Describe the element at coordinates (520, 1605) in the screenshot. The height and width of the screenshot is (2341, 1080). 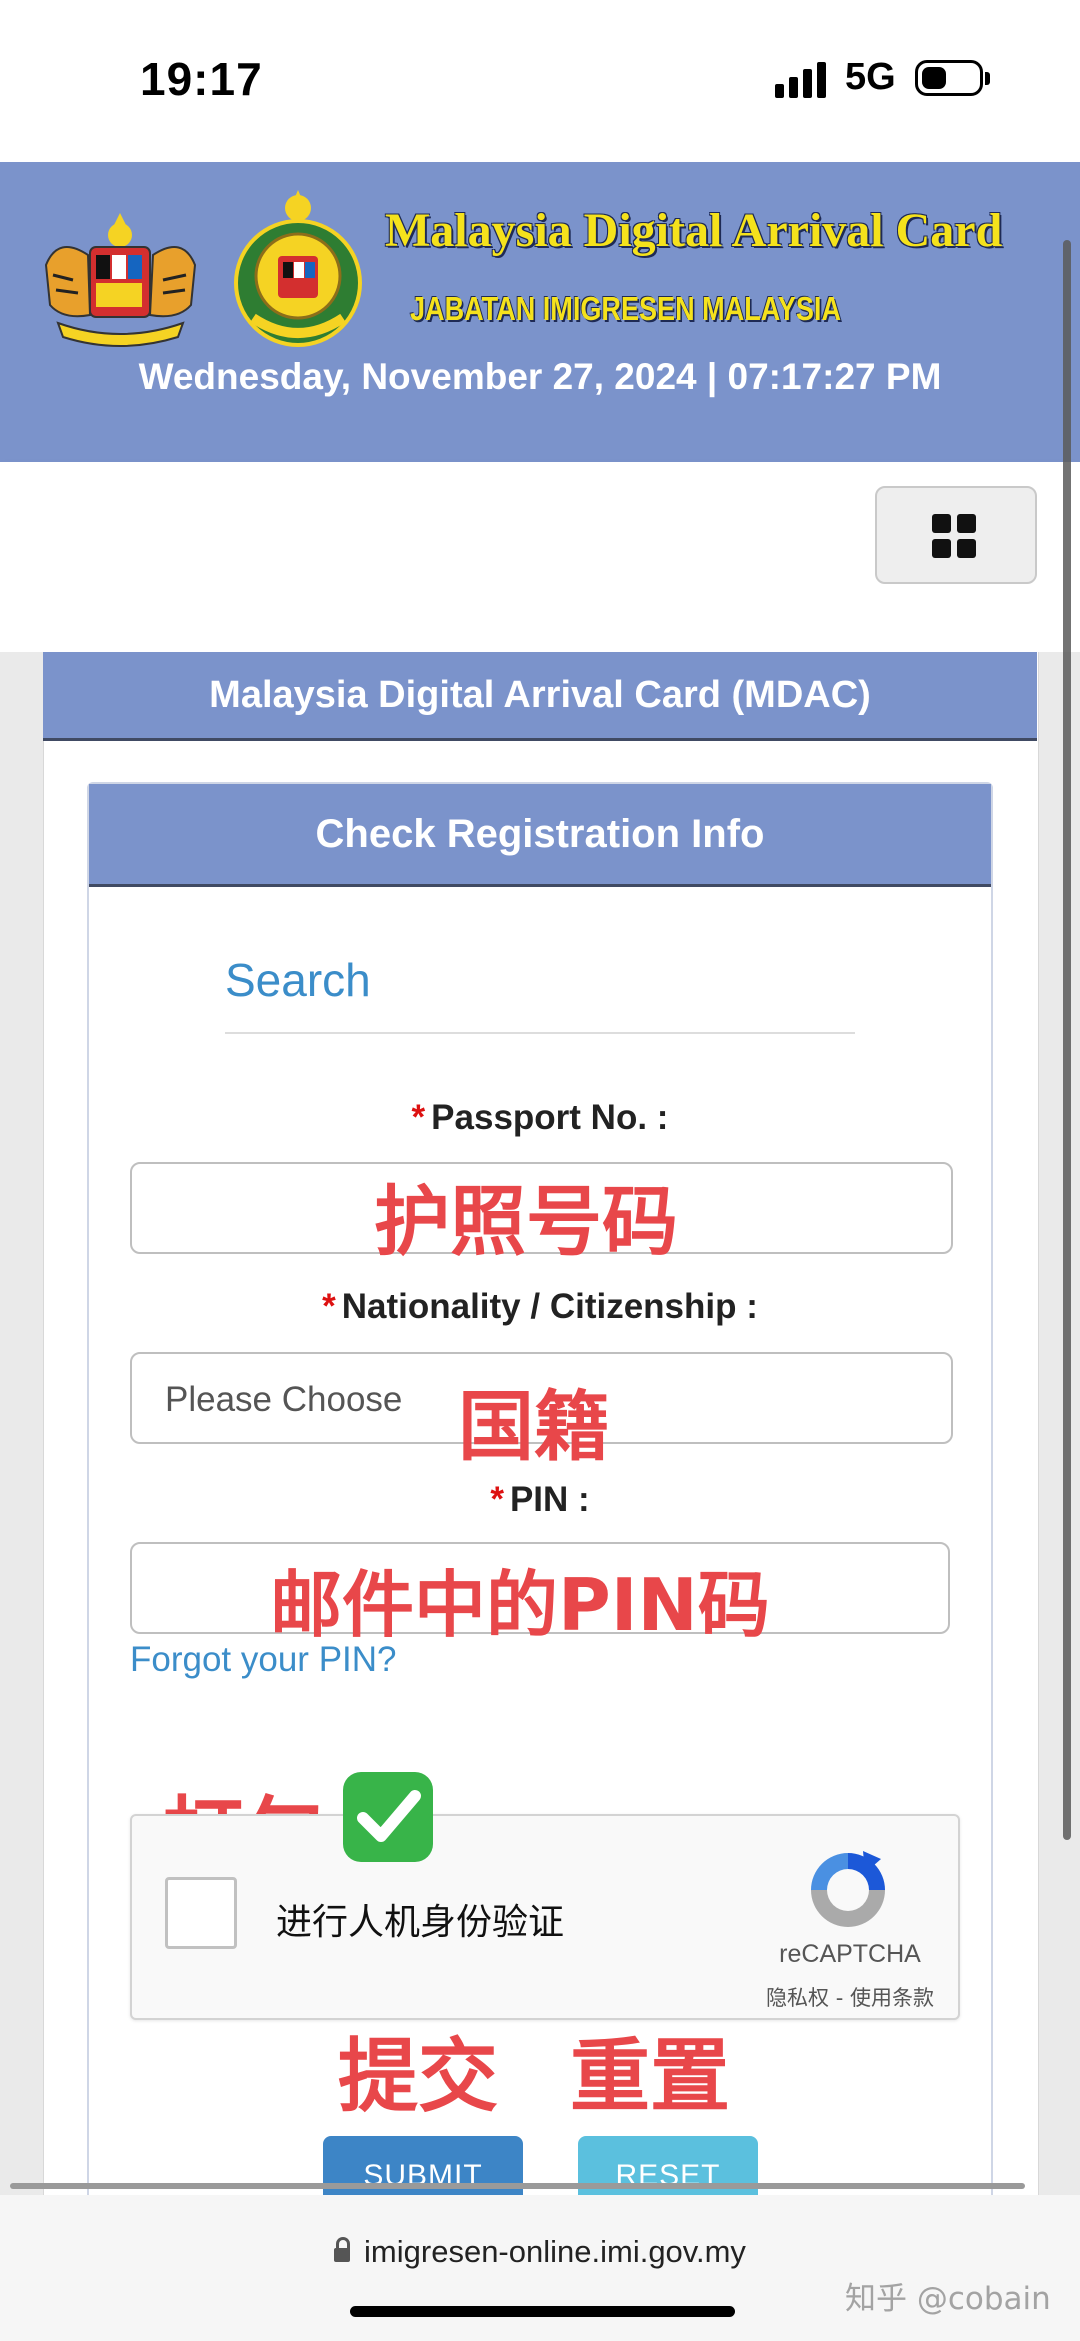
I see `annotation-pin: 邮件中的PIN码` at that location.